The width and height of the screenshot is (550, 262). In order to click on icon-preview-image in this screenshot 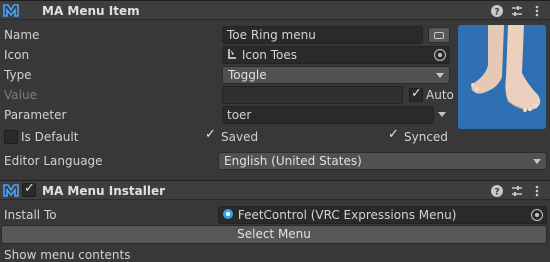, I will do `click(502, 77)`.